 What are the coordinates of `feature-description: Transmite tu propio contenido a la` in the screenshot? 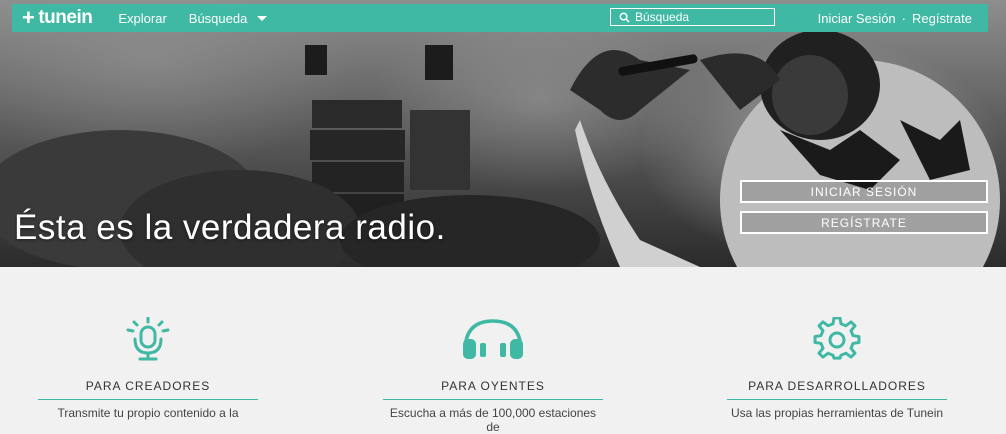 It's located at (148, 413).